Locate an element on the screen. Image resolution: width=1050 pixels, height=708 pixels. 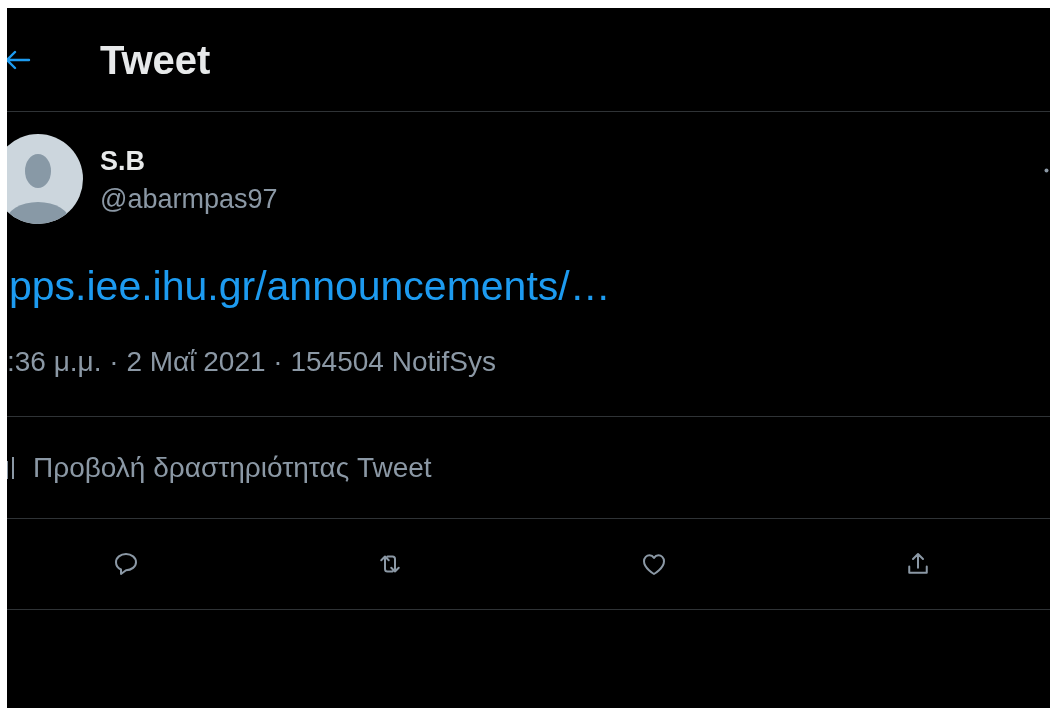
view-activity-link: Προβολή δραστηριότητας Tweet is located at coordinates (232, 467).